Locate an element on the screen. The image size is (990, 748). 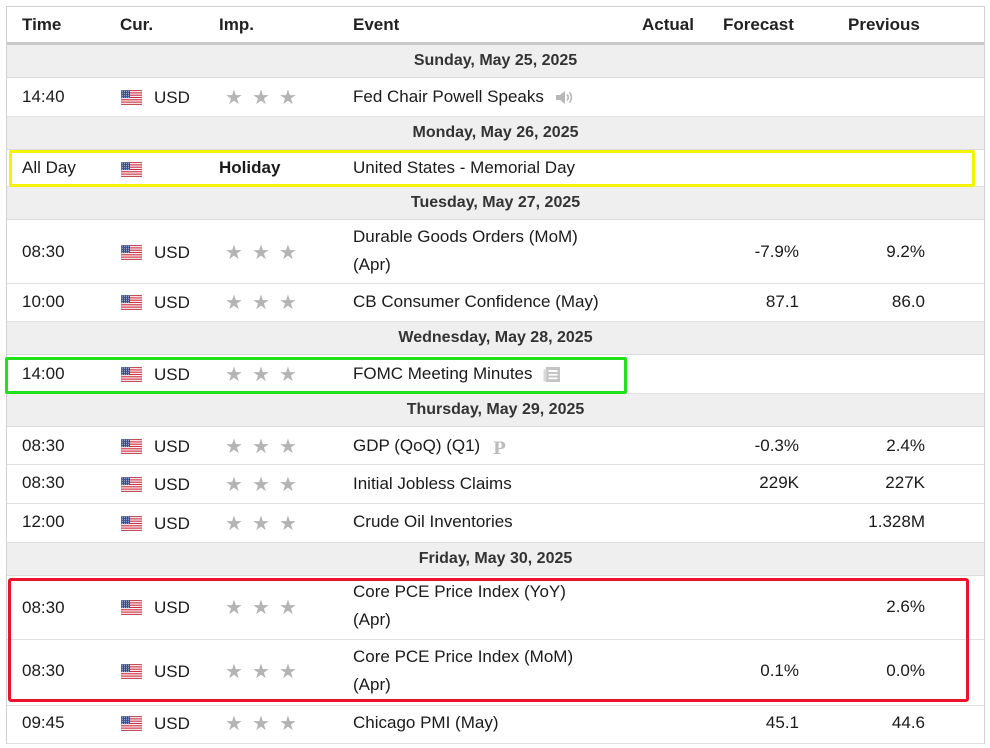
previous-value: 9.2% is located at coordinates (905, 251).